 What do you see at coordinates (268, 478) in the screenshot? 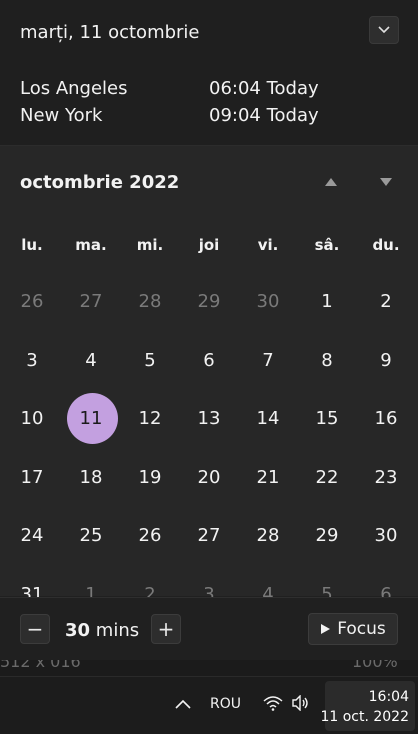
I see `calendar-day: 21` at bounding box center [268, 478].